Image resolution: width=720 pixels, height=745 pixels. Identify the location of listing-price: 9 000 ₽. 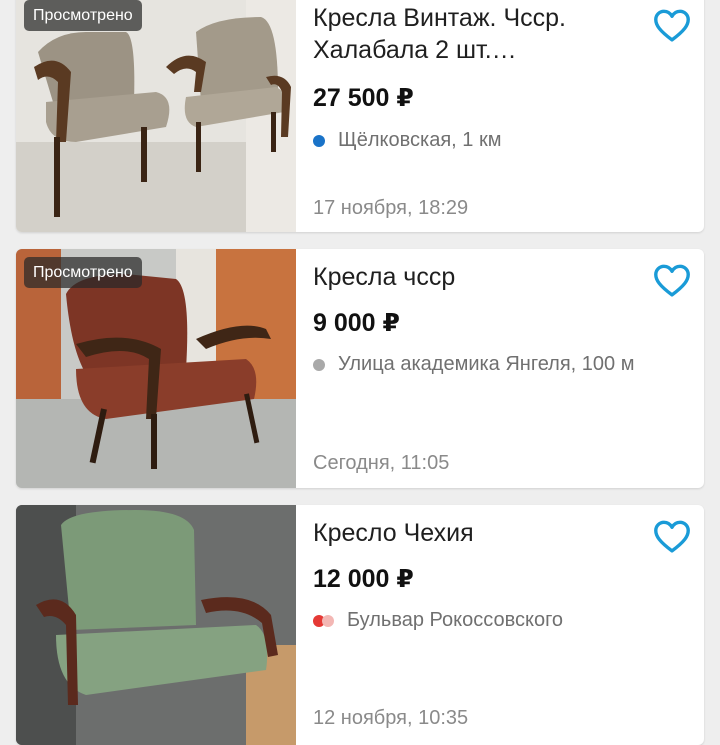
(356, 323).